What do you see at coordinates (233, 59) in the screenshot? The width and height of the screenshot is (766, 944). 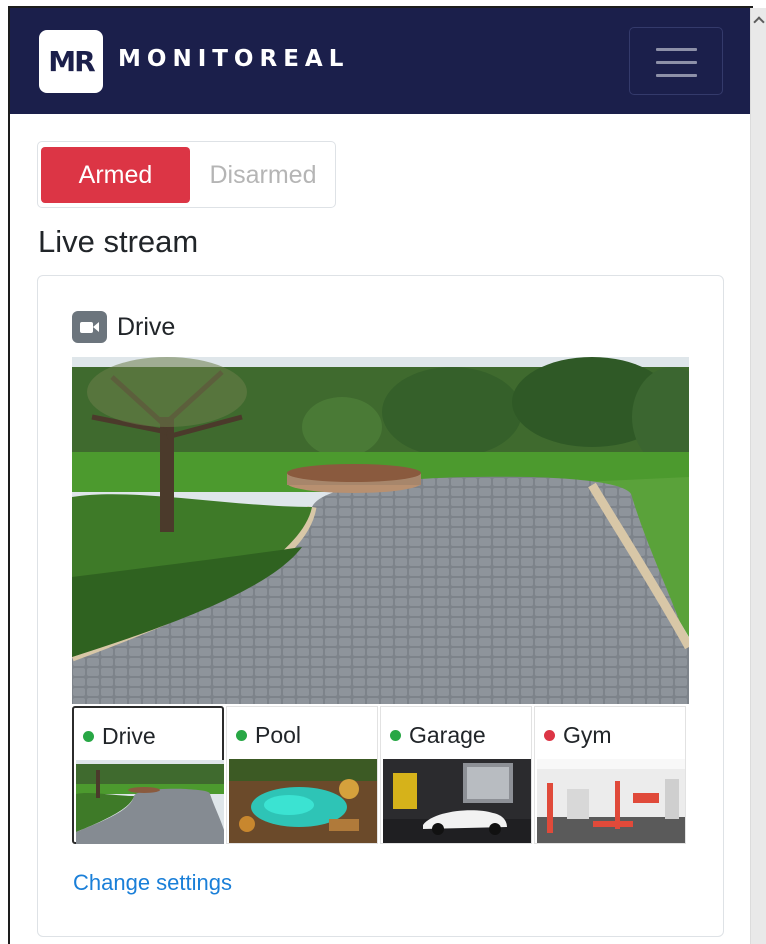 I see `brand-name: MONITOREAL` at bounding box center [233, 59].